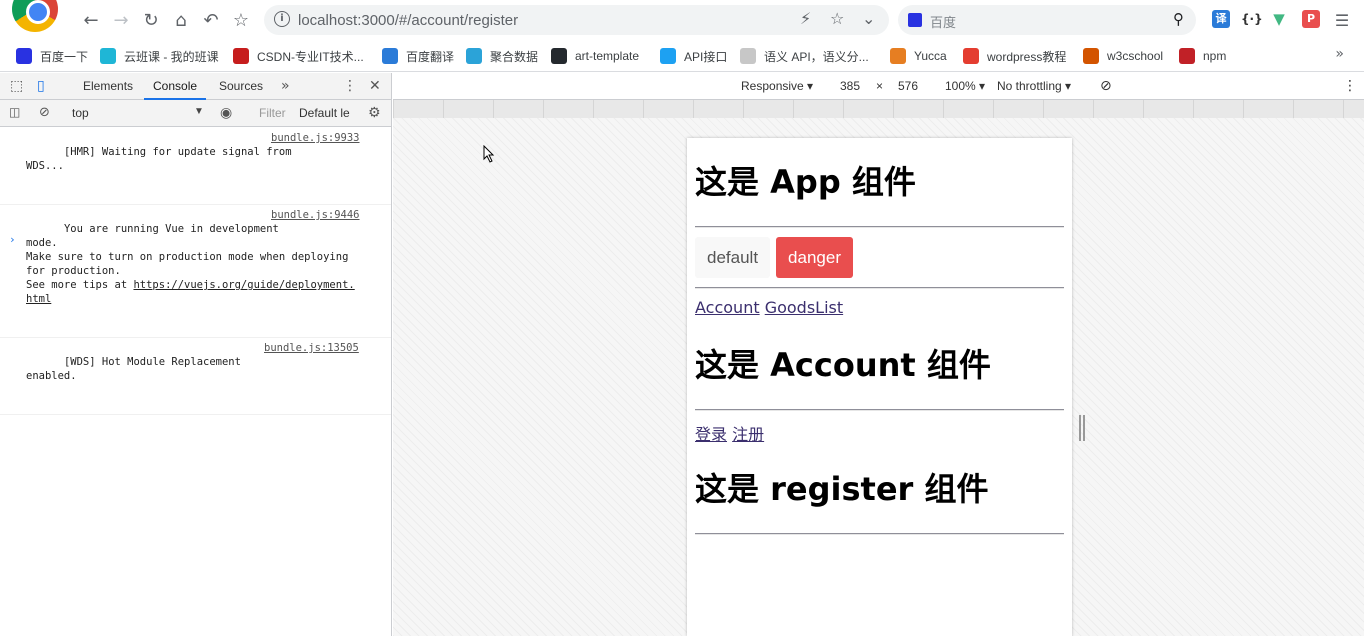 Image resolution: width=1364 pixels, height=636 pixels. Describe the element at coordinates (748, 434) in the screenshot. I see `register-link: 注册` at that location.